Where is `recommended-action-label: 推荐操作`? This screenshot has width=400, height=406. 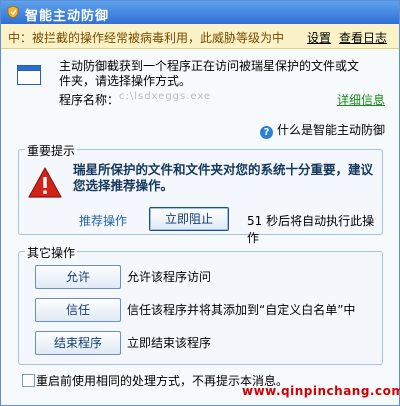 recommended-action-label: 推荐操作 is located at coordinates (103, 221).